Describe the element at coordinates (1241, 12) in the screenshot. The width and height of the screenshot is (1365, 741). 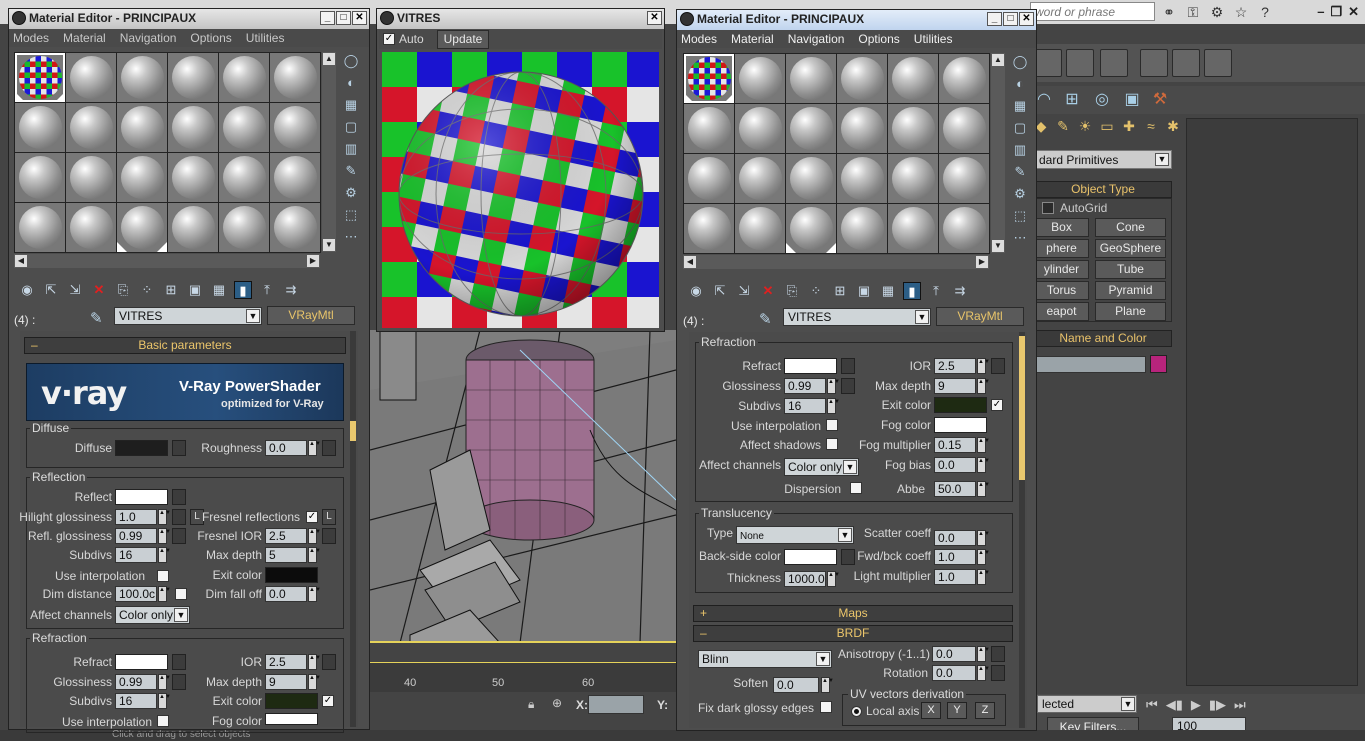
I see `star-icon: ☆` at that location.